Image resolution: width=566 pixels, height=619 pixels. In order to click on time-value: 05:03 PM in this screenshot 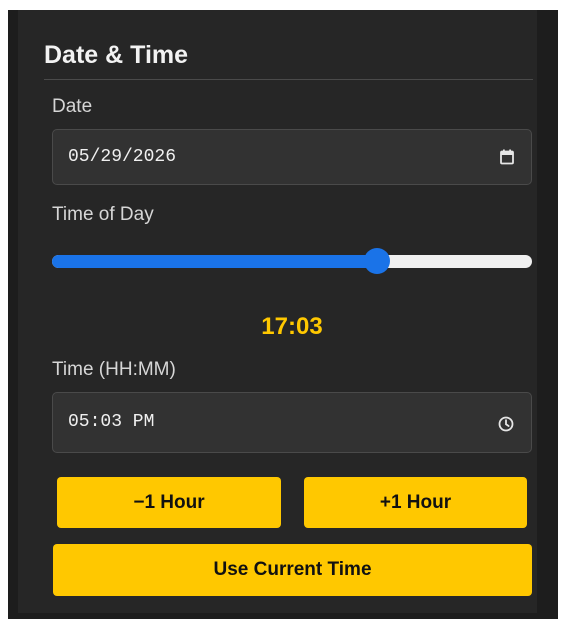, I will do `click(111, 422)`.